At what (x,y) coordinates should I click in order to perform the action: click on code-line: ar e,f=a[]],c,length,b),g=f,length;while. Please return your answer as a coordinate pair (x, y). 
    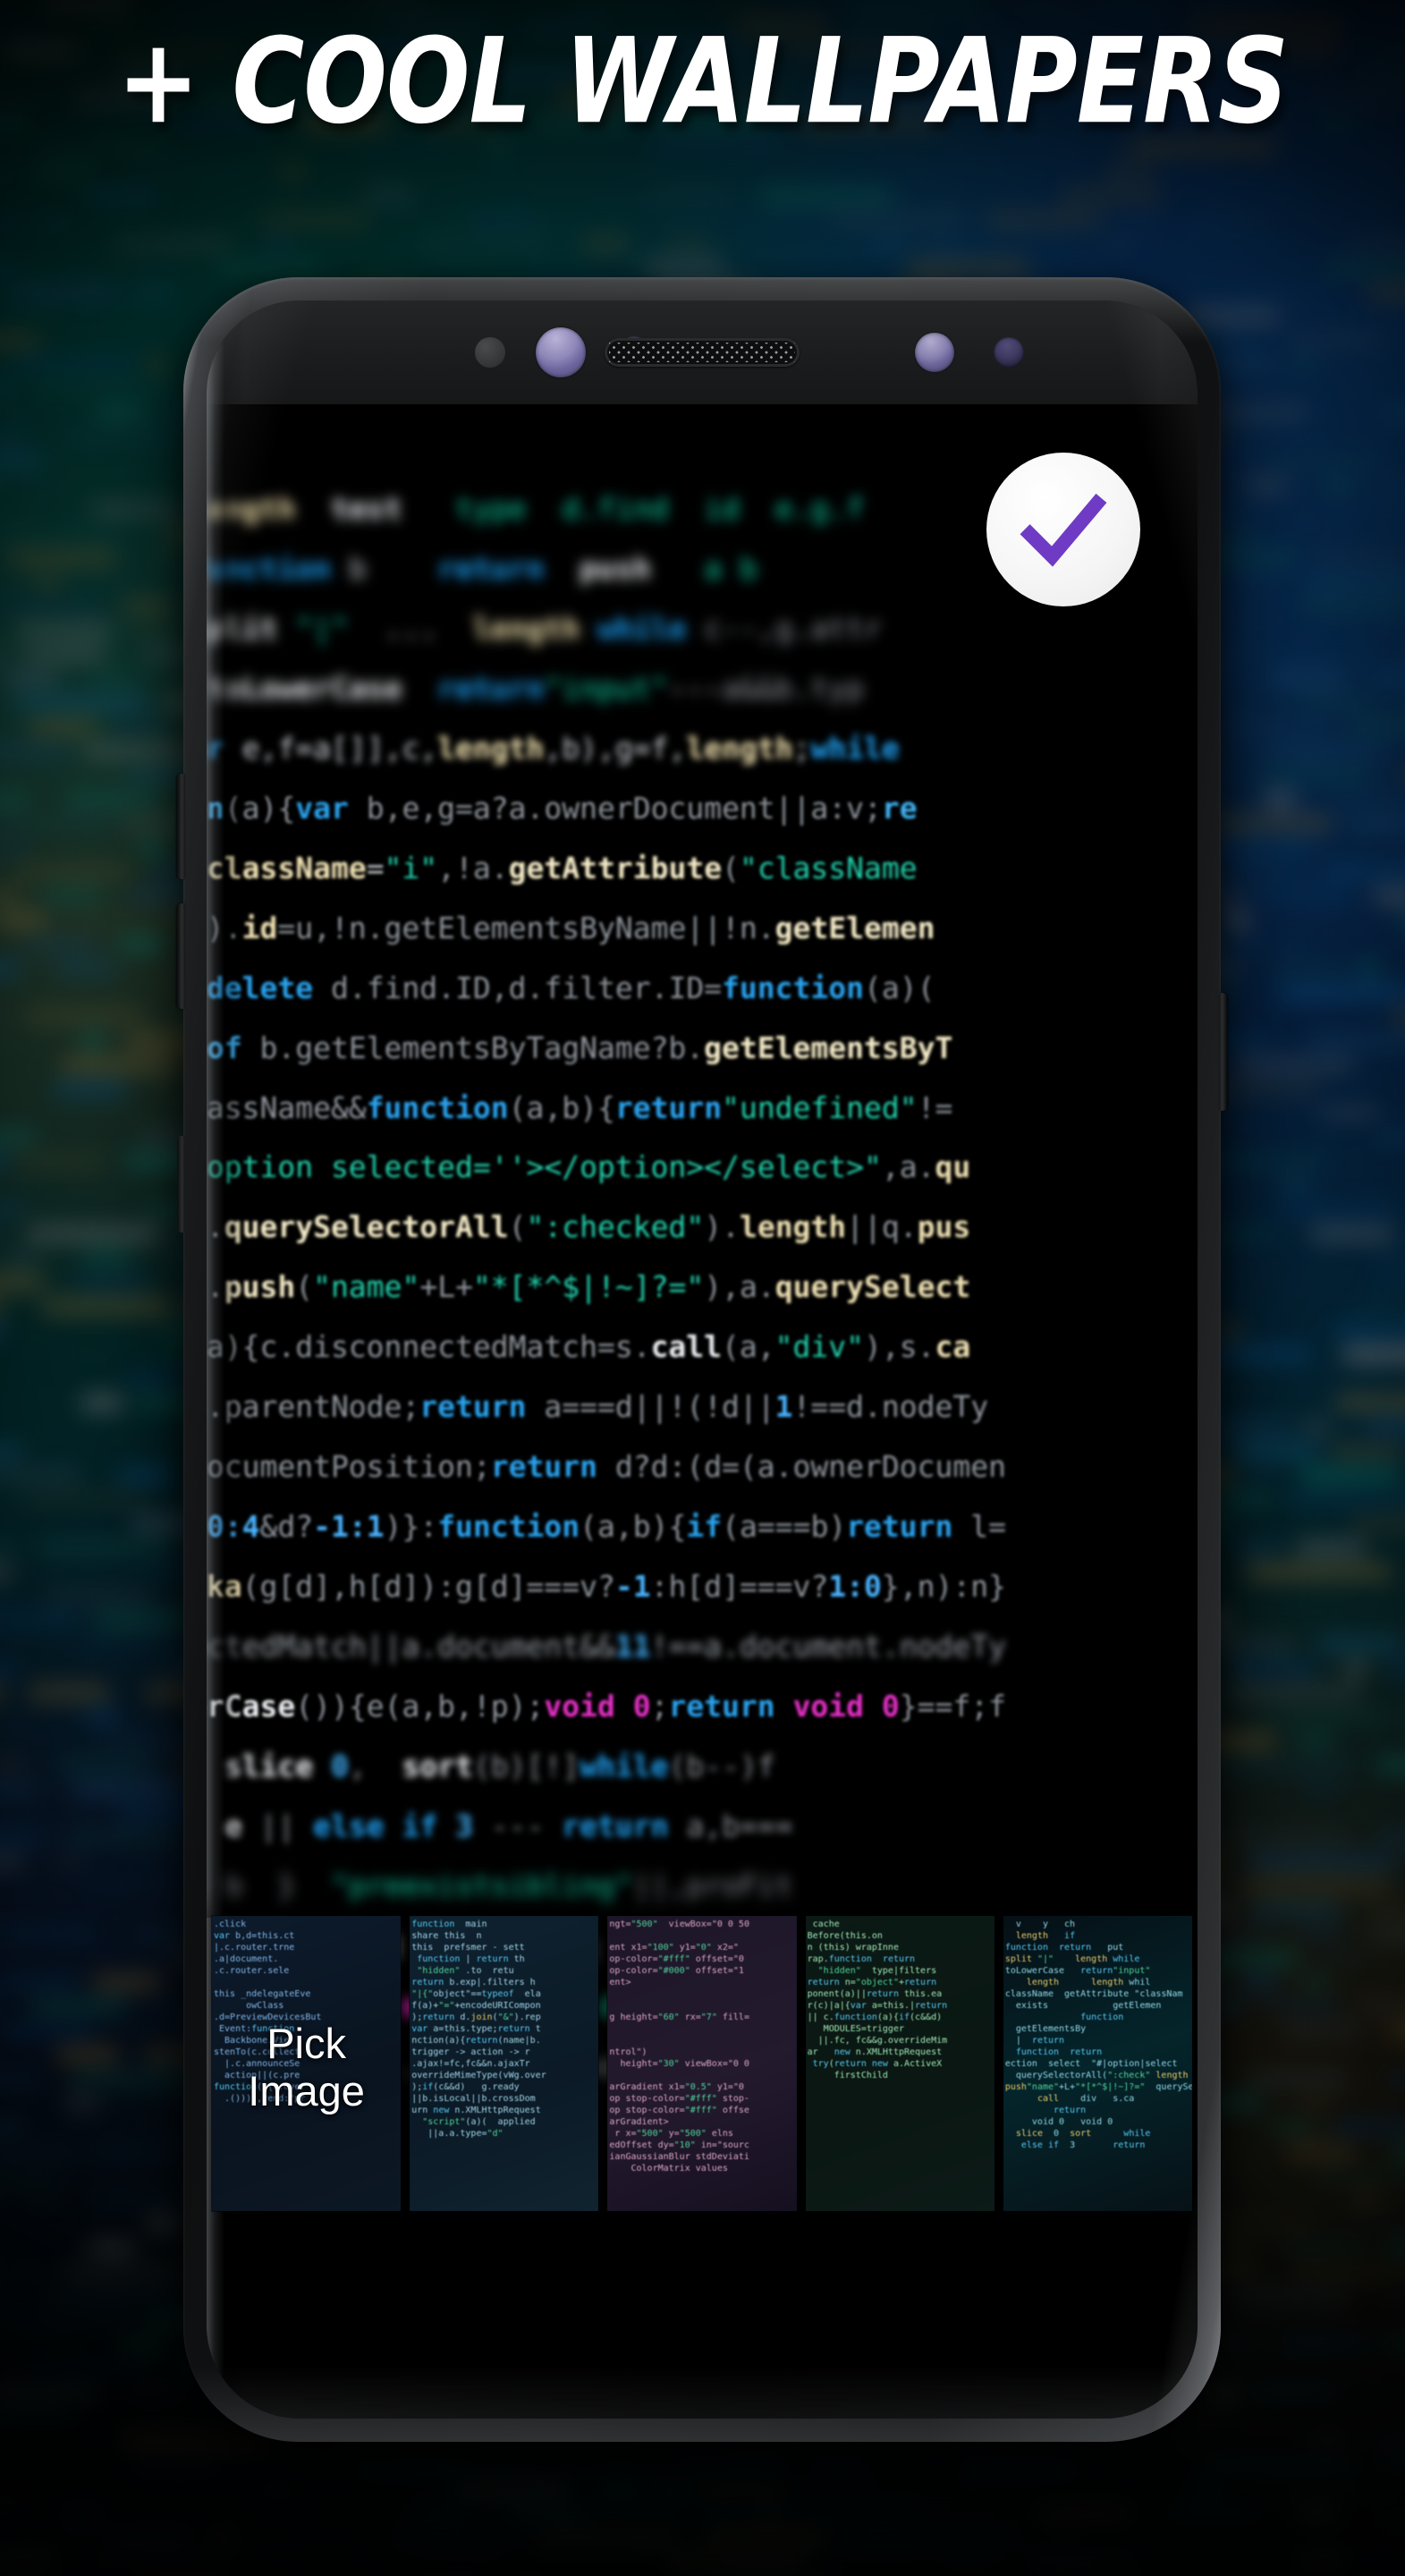
    Looking at the image, I should click on (554, 748).